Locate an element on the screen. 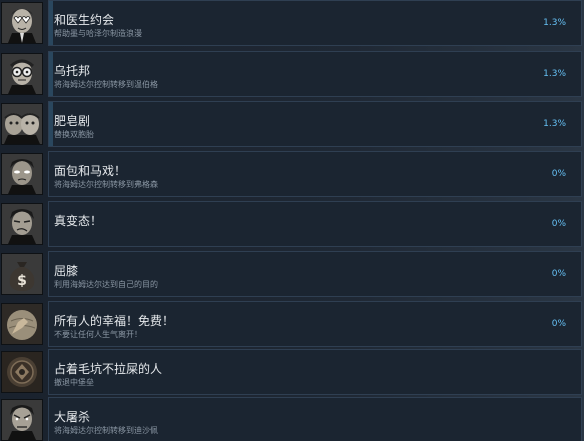 The height and width of the screenshot is (441, 584). heart-eyes-face-icon is located at coordinates (22, 23).